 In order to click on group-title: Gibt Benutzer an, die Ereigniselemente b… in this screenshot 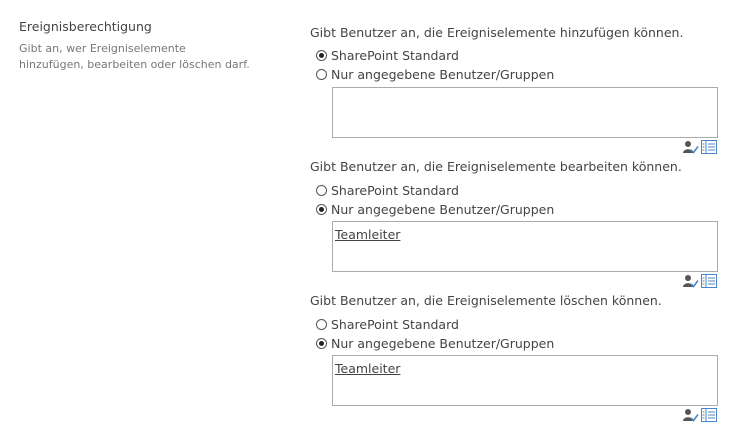, I will do `click(496, 166)`.